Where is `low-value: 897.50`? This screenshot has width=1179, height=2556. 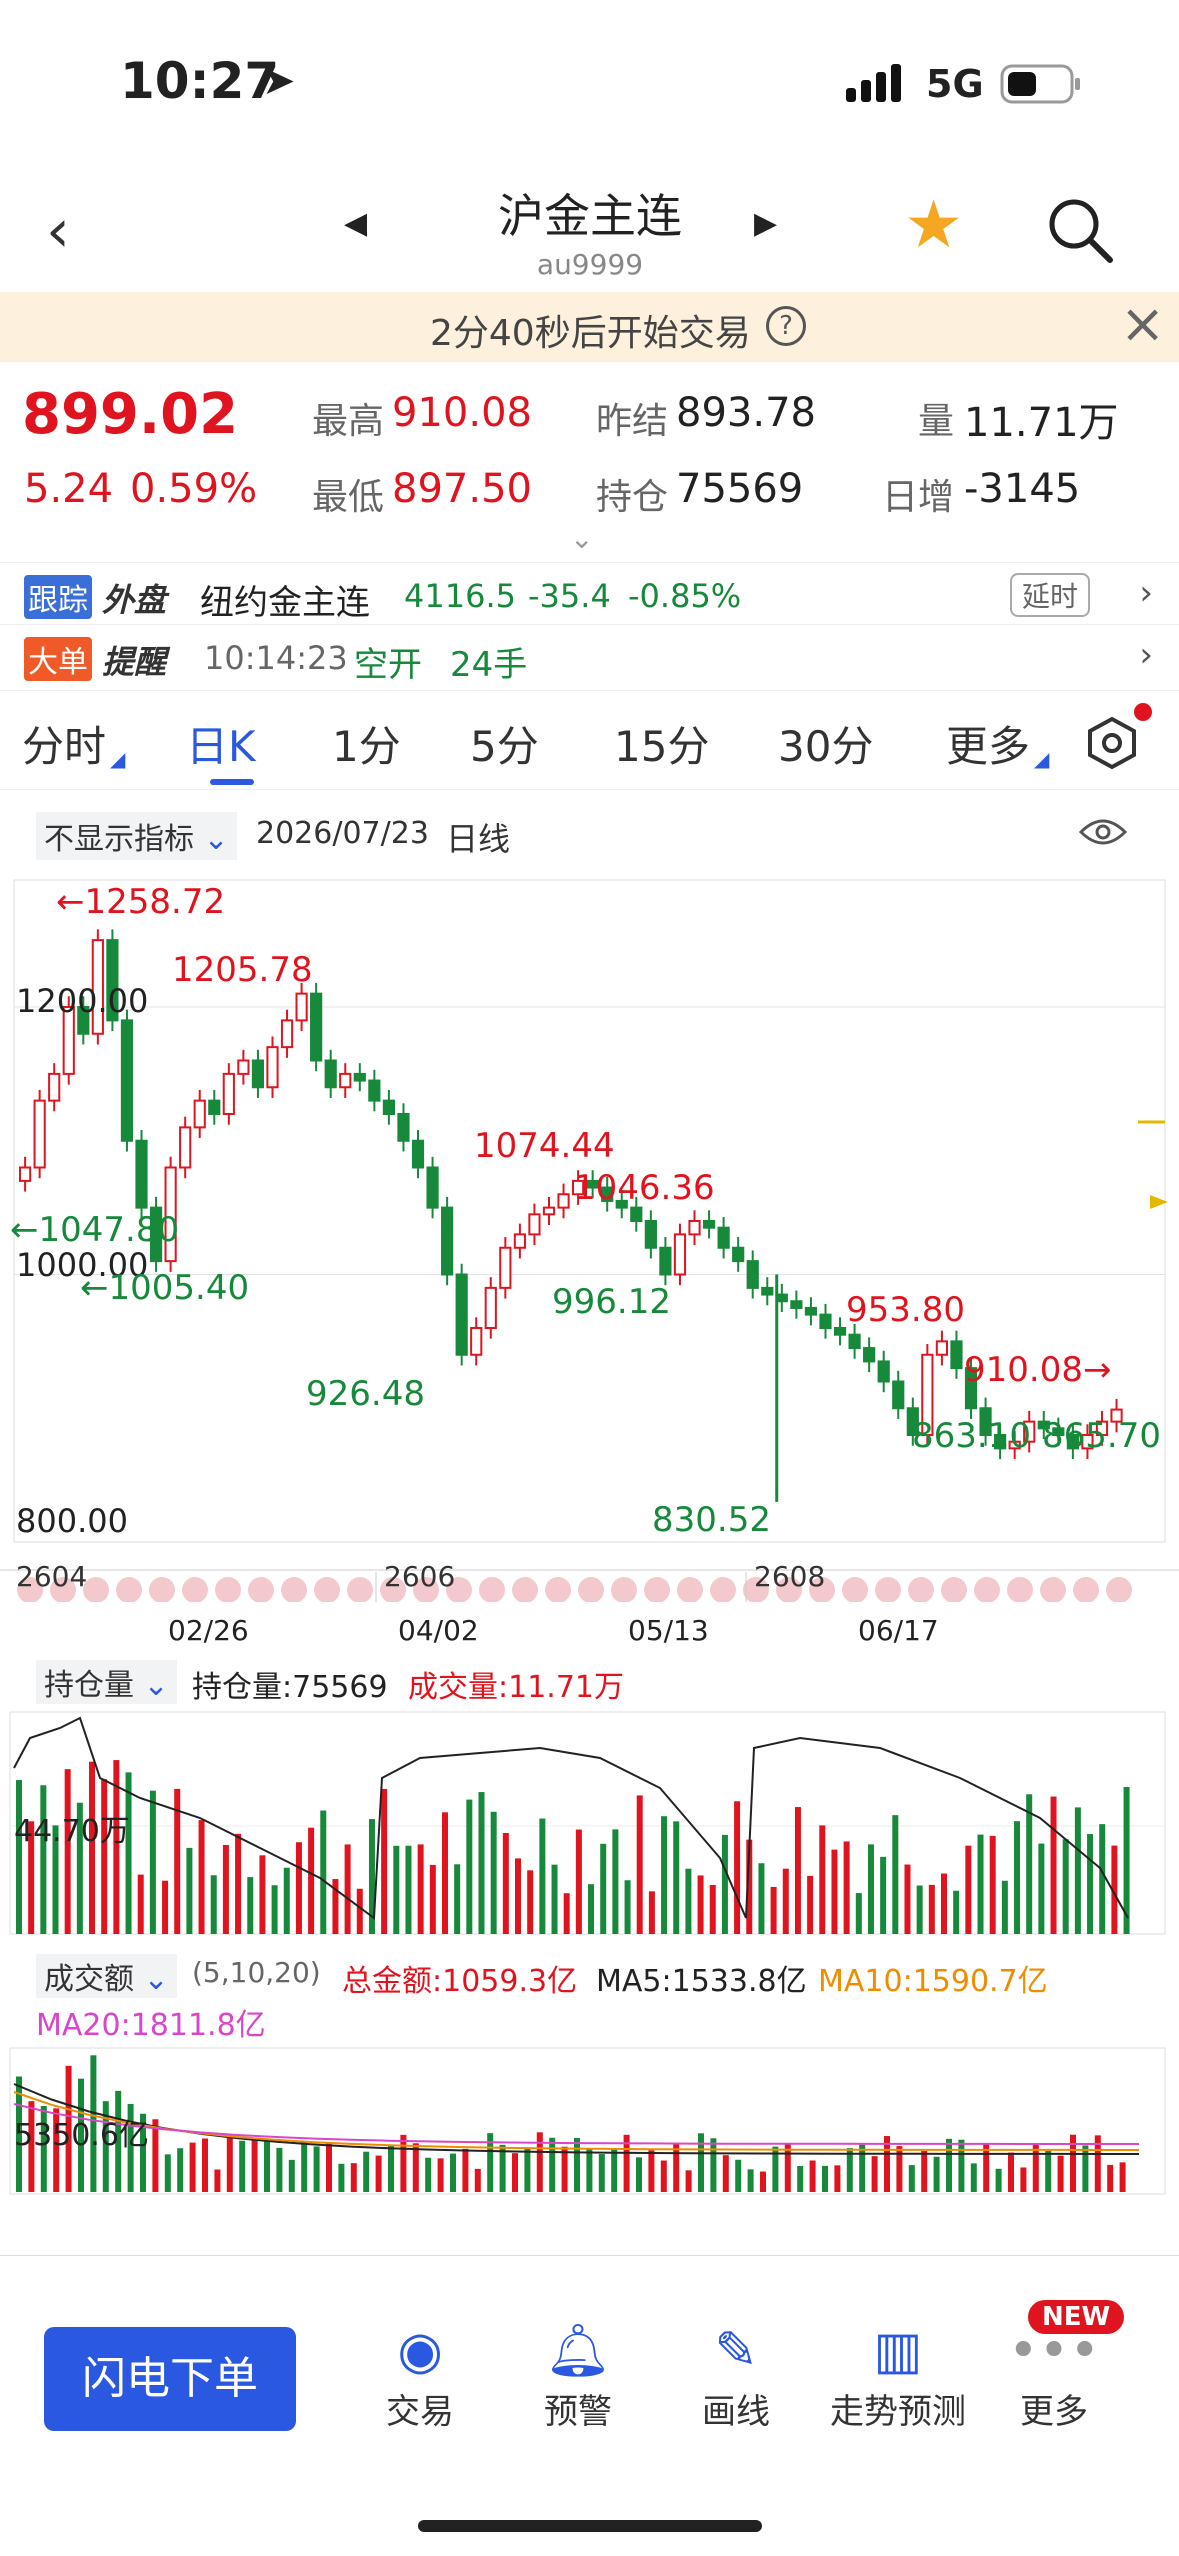 low-value: 897.50 is located at coordinates (462, 489).